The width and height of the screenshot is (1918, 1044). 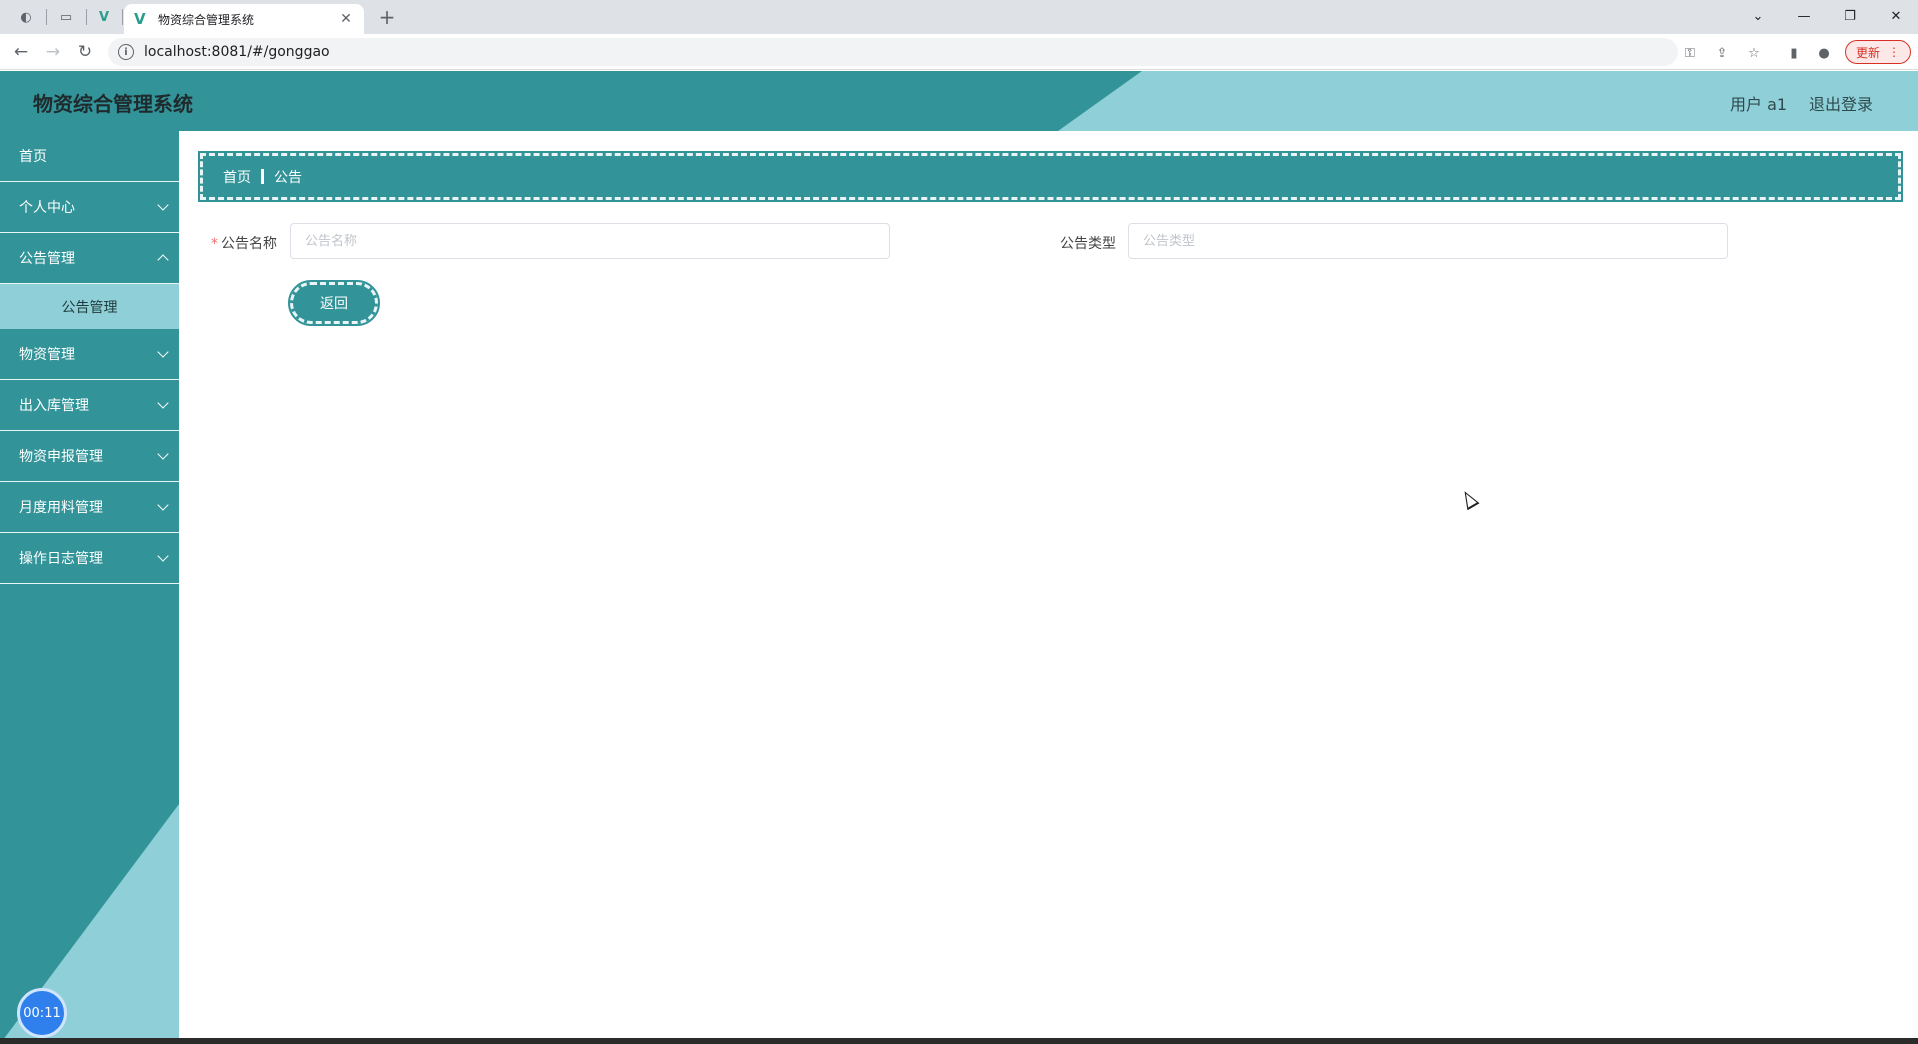 What do you see at coordinates (959, 1041) in the screenshot?
I see `taskbar-strip` at bounding box center [959, 1041].